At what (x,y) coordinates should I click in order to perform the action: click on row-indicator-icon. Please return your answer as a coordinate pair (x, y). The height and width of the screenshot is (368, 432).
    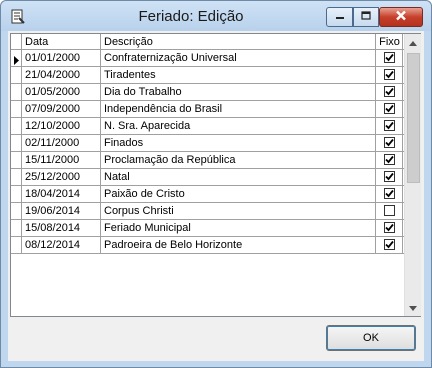
    Looking at the image, I should click on (16, 60).